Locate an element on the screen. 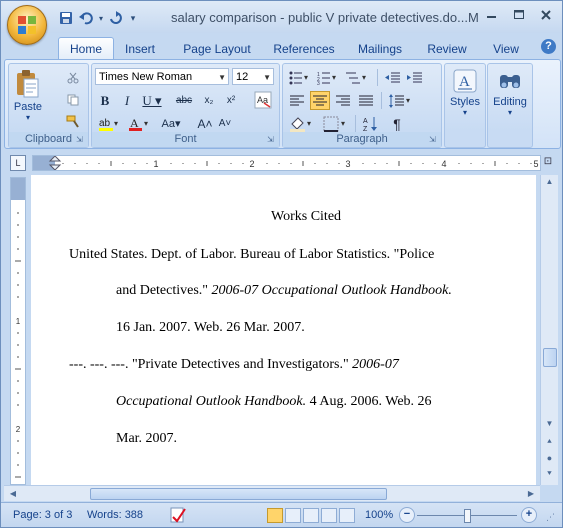 This screenshot has height=528, width=563. decrease-indent-icon is located at coordinates (393, 77).